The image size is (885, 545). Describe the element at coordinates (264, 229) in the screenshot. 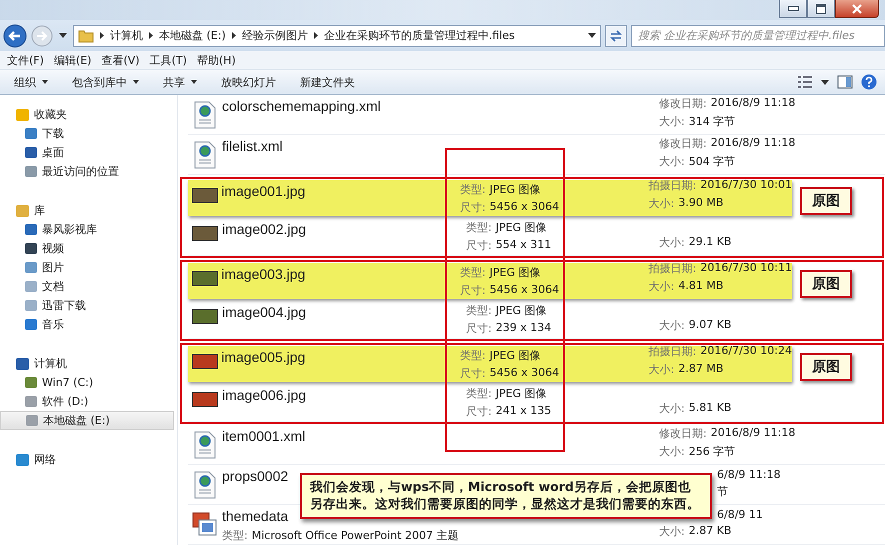

I see `file-name: image002.jpg` at that location.